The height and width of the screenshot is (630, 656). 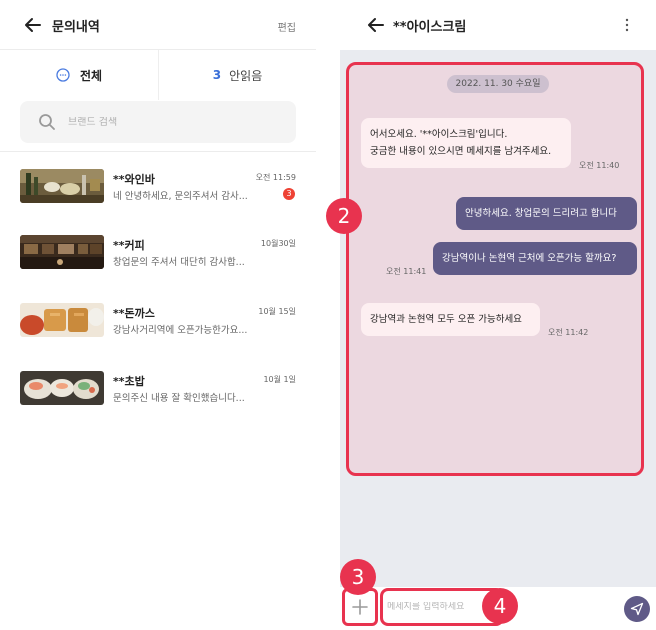 I want to click on unread-count: 3, so click(x=217, y=75).